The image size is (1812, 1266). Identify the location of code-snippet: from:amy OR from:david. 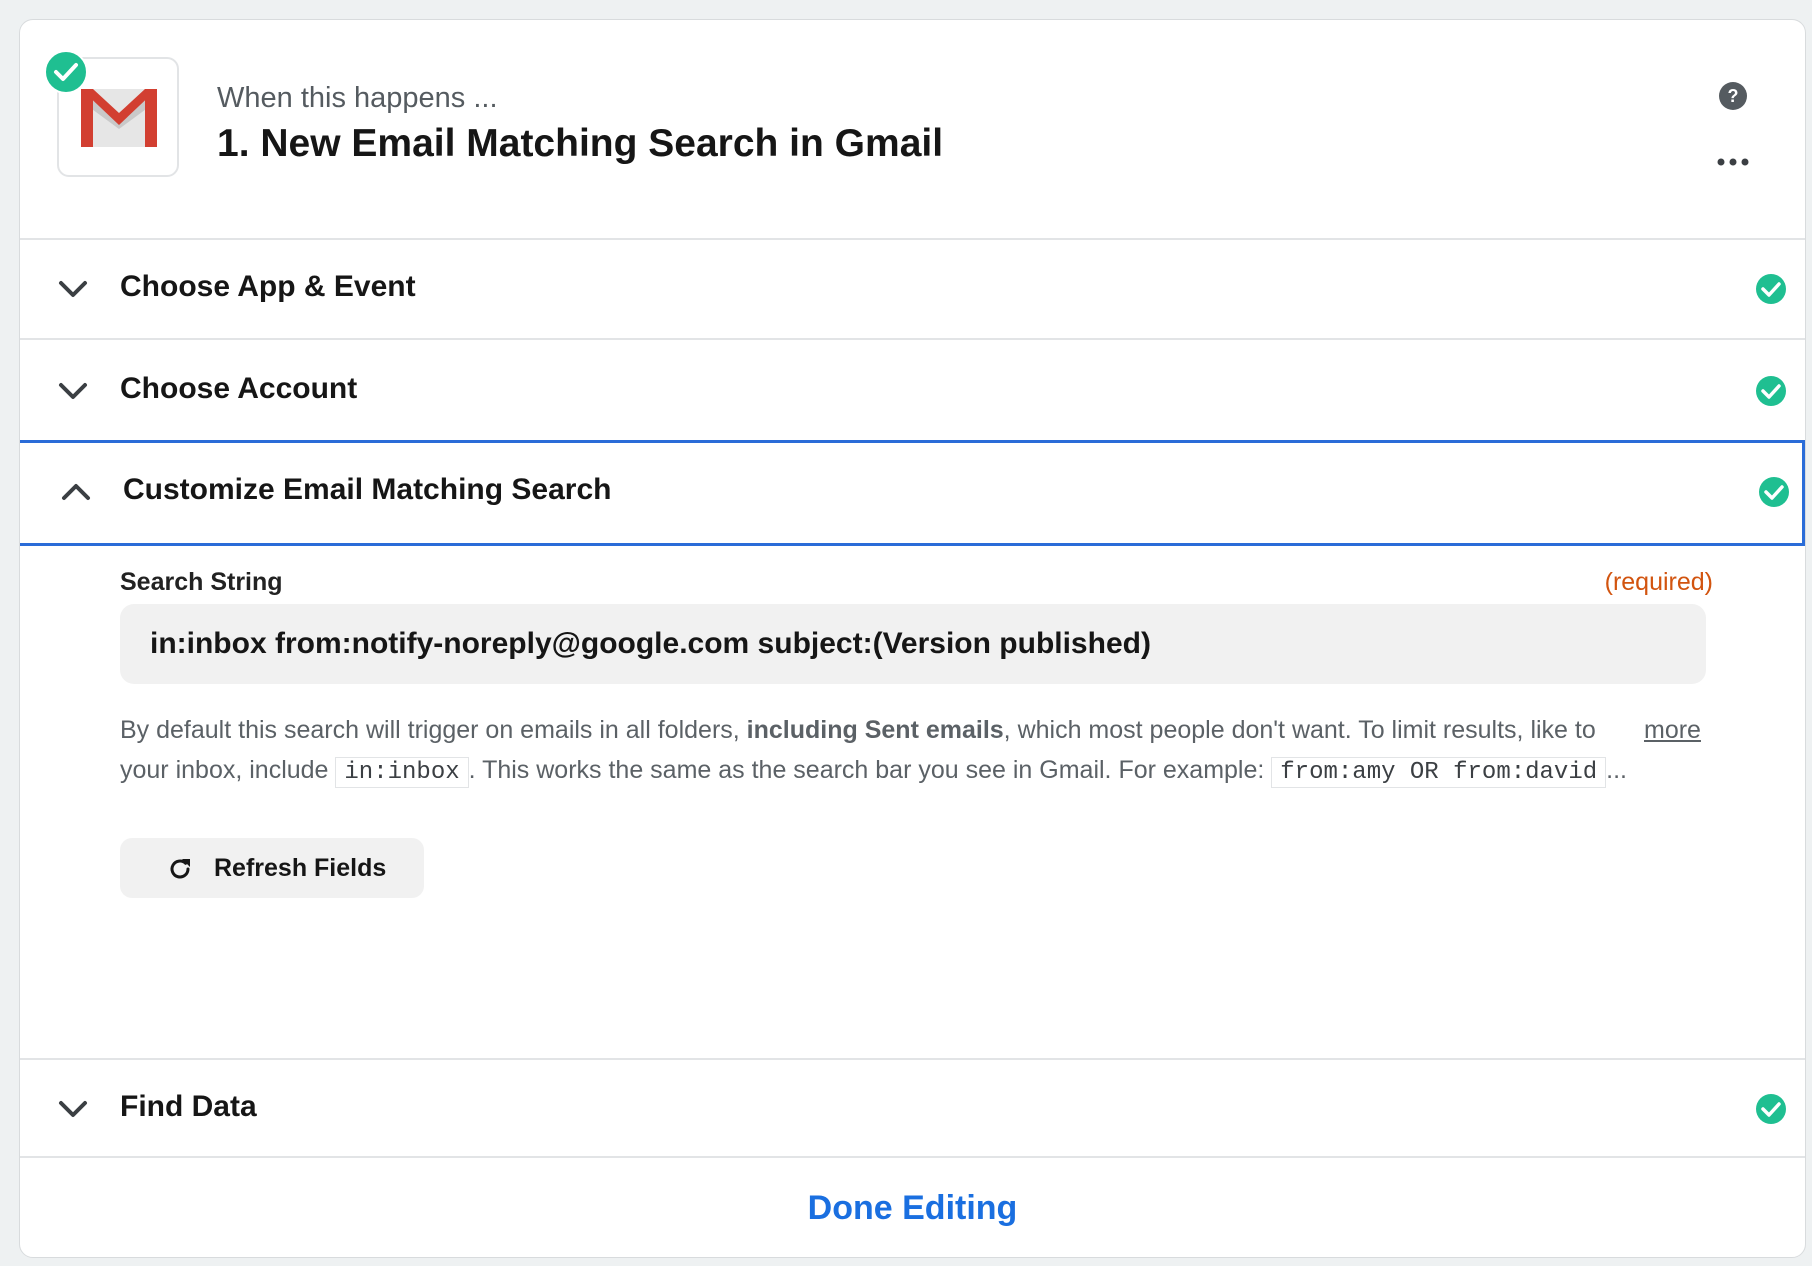
(1439, 772).